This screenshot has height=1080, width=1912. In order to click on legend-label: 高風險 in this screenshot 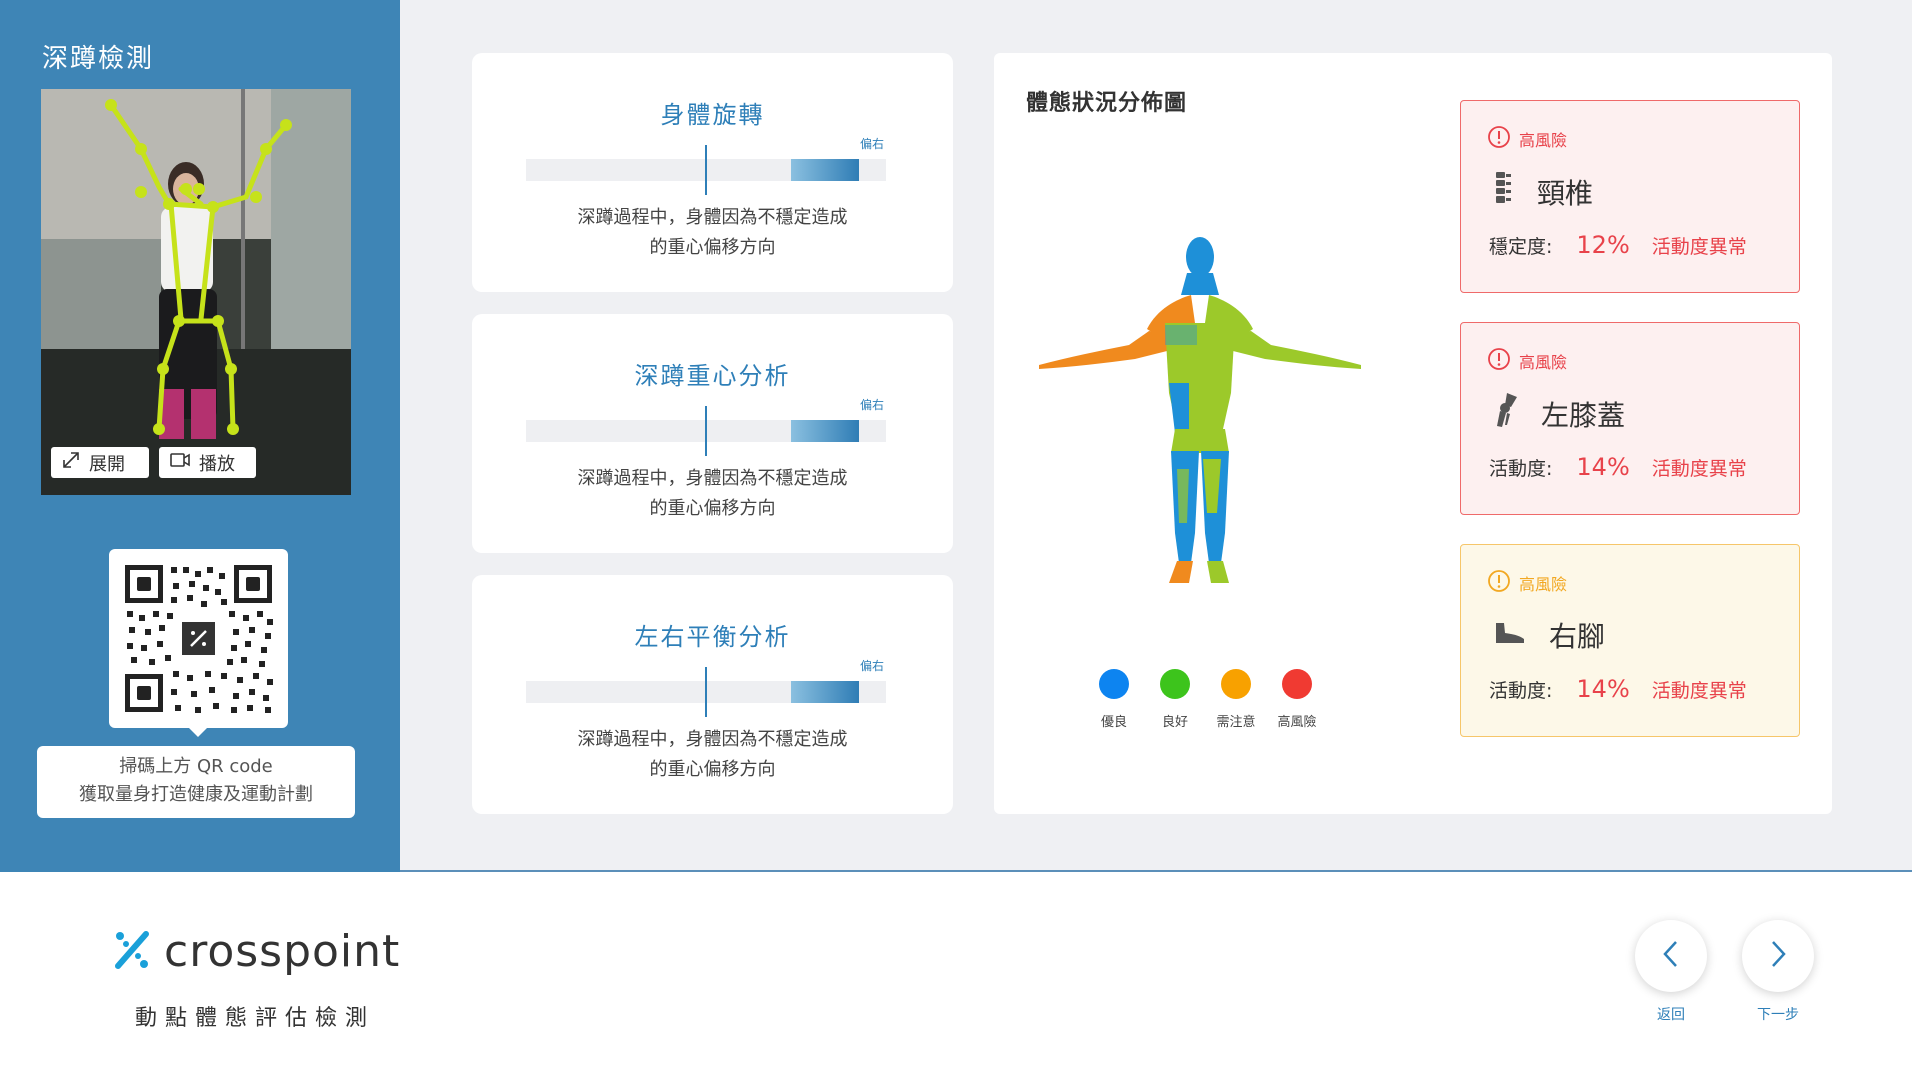, I will do `click(1297, 722)`.